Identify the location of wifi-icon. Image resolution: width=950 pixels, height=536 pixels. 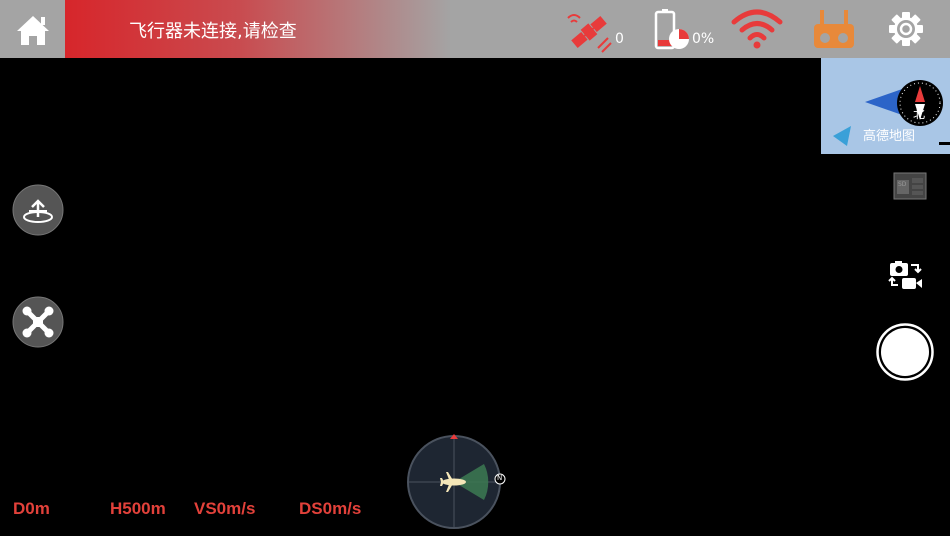
(757, 29).